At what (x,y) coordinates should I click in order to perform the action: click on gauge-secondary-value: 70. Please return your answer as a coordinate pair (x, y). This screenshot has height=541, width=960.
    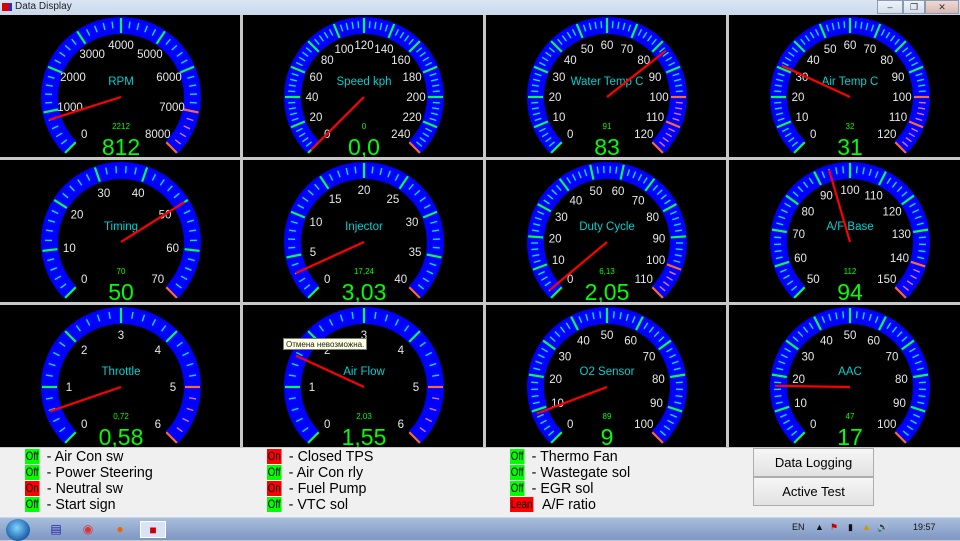
    Looking at the image, I should click on (121, 271).